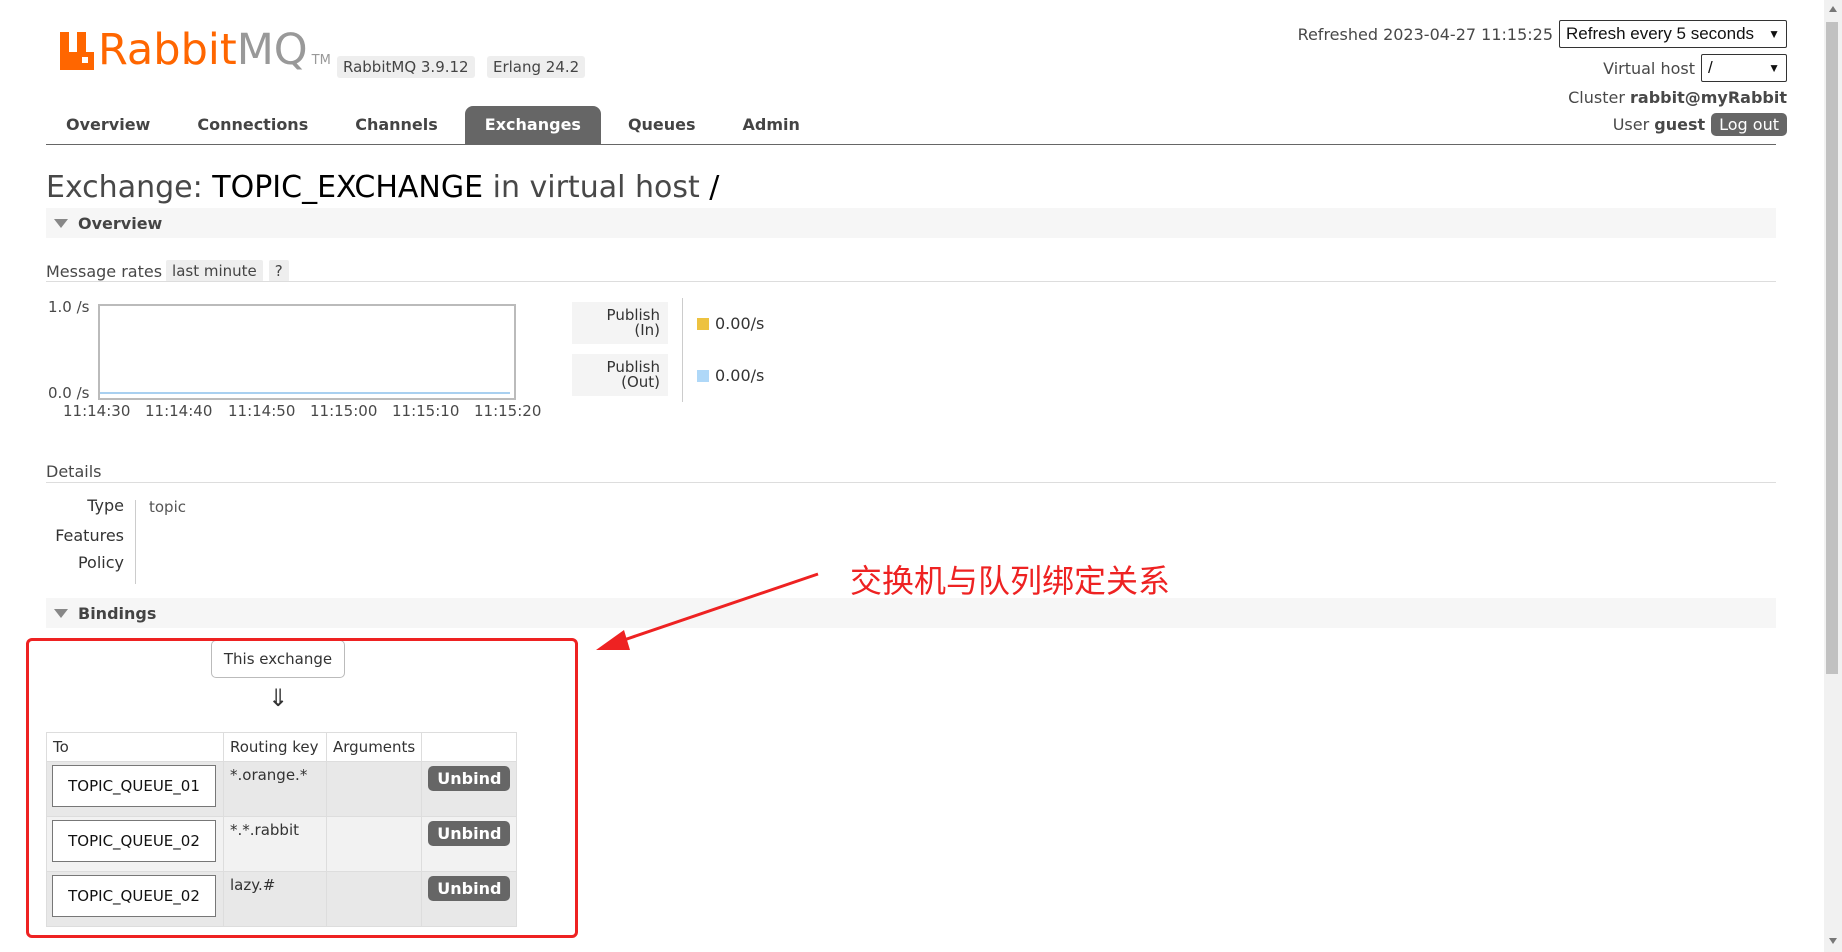 This screenshot has width=1842, height=952. What do you see at coordinates (117, 613) in the screenshot?
I see `bindings-section-label: Bindings` at bounding box center [117, 613].